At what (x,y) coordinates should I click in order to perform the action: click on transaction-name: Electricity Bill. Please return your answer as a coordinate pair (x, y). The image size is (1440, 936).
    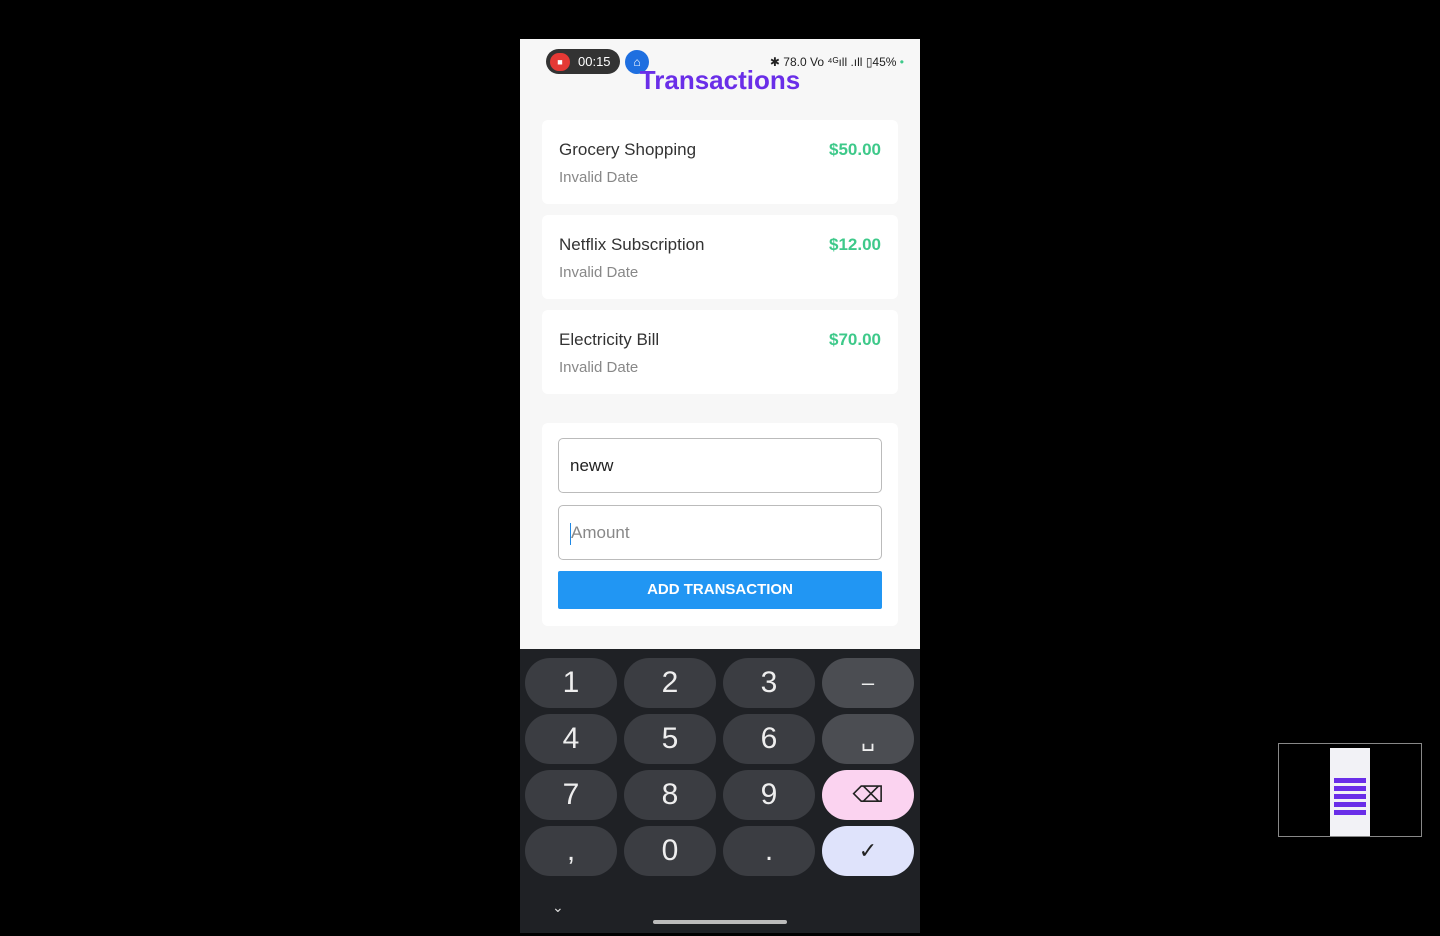
    Looking at the image, I should click on (609, 339).